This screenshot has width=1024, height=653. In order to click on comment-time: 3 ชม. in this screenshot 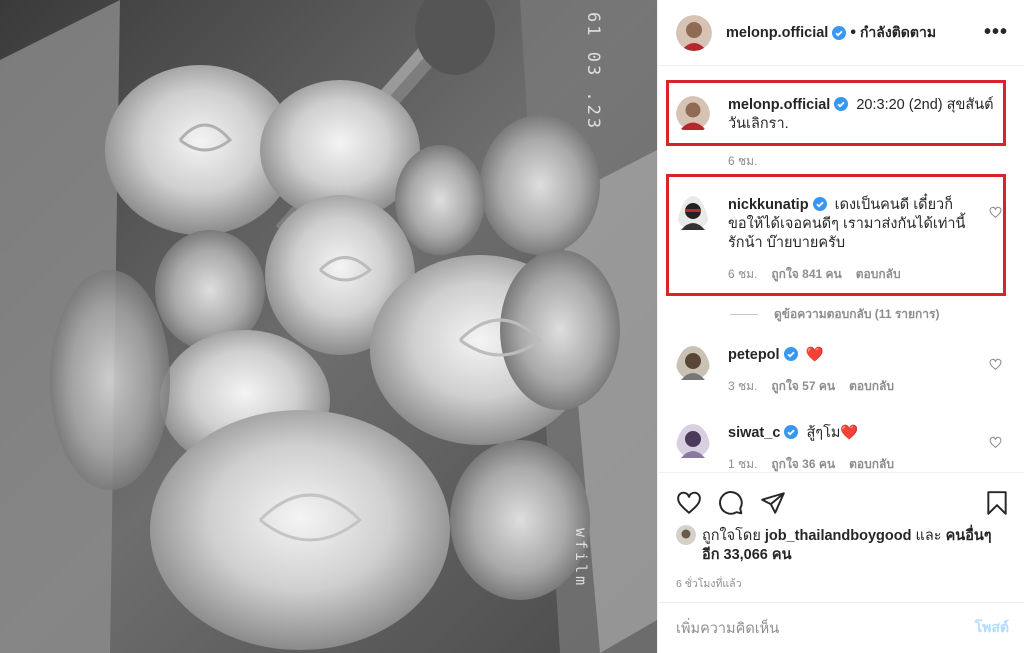, I will do `click(743, 386)`.